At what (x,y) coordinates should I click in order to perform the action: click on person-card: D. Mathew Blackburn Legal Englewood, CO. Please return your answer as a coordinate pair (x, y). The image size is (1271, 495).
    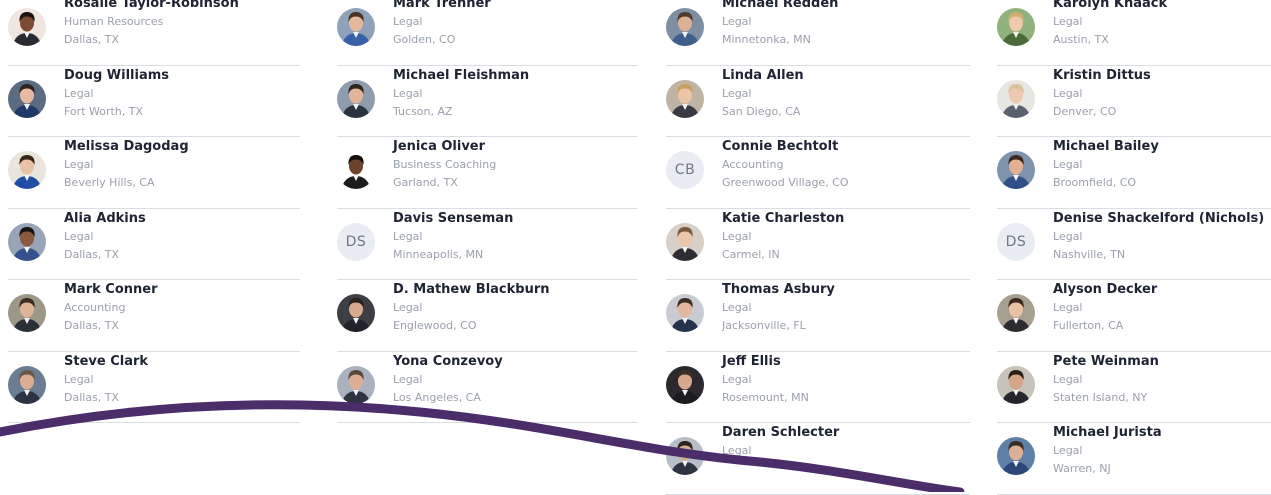
    Looking at the image, I should click on (487, 316).